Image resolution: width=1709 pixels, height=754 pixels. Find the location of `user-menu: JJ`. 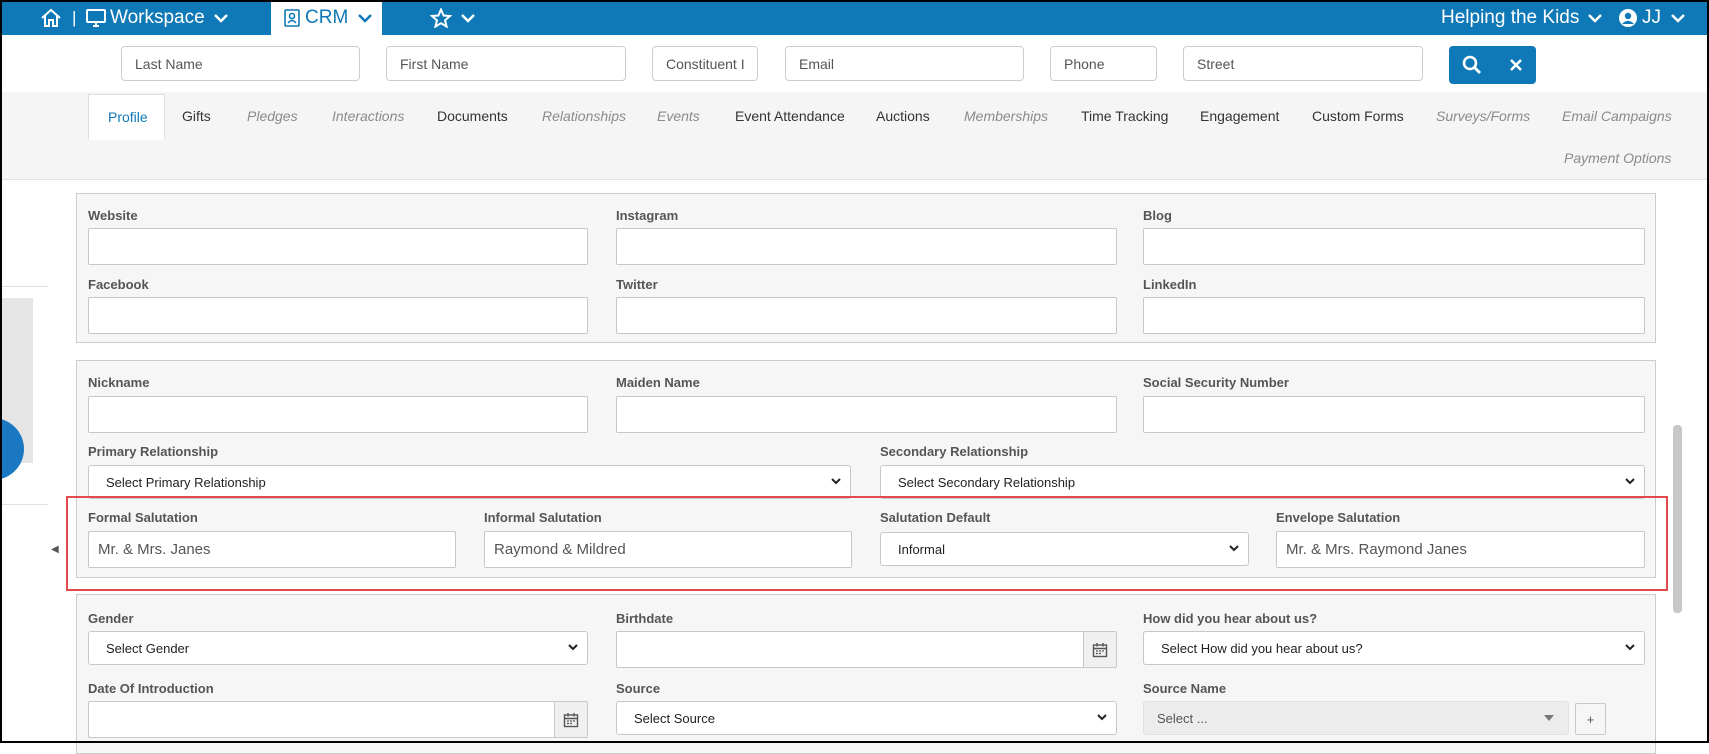

user-menu: JJ is located at coordinates (1652, 17).